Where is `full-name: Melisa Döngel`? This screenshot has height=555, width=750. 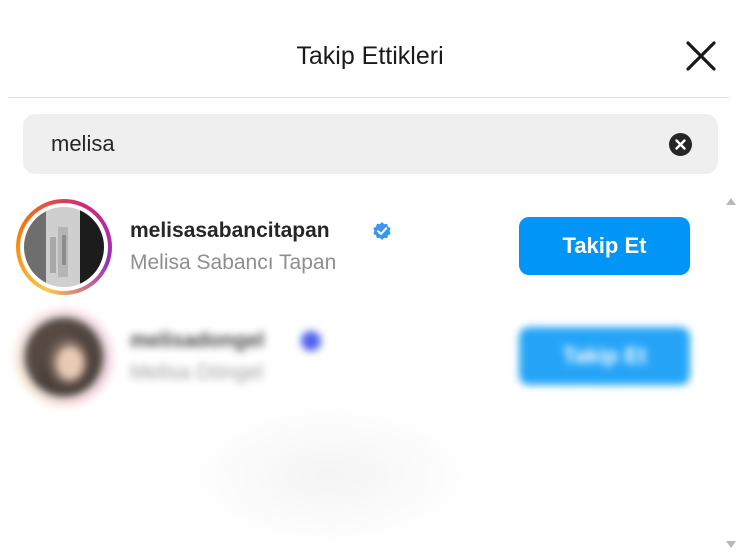
full-name: Melisa Döngel is located at coordinates (197, 372).